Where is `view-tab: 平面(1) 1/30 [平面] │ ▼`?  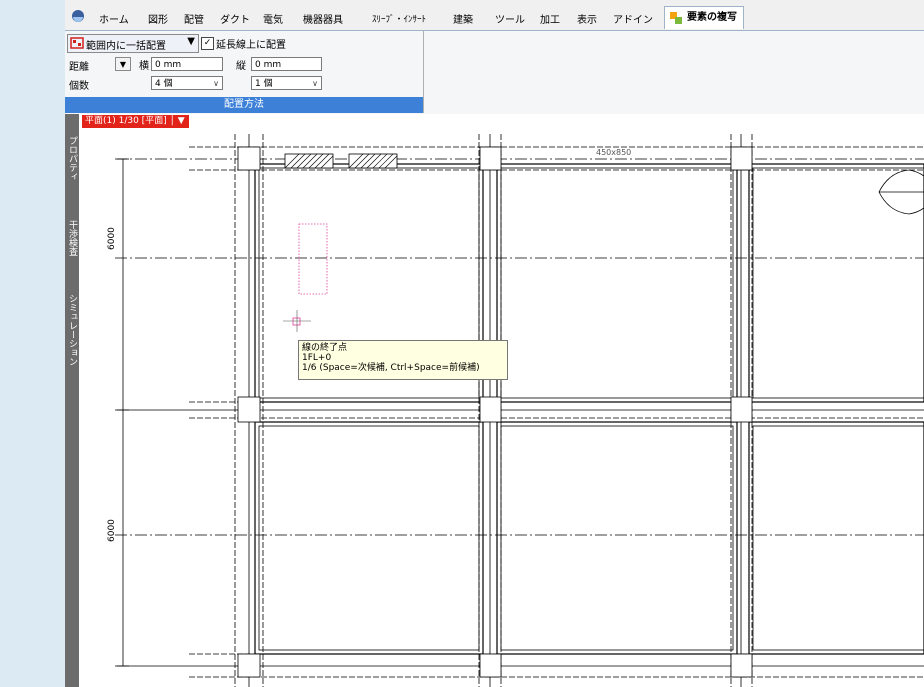
view-tab: 平面(1) 1/30 [平面] │ ▼ is located at coordinates (135, 121).